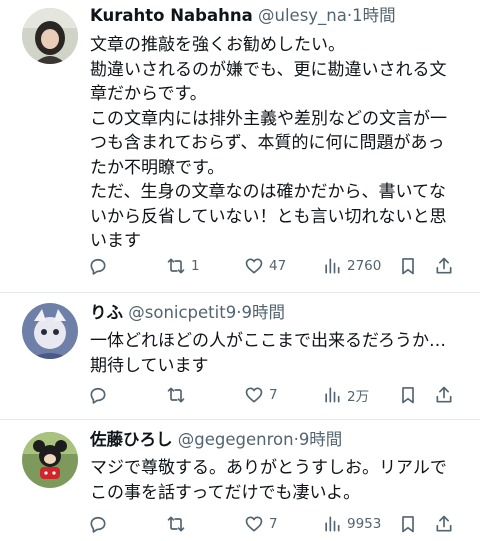 This screenshot has width=480, height=541. Describe the element at coordinates (225, 492) in the screenshot. I see `text-line: この事を話すってだけでも凄いよ。` at that location.